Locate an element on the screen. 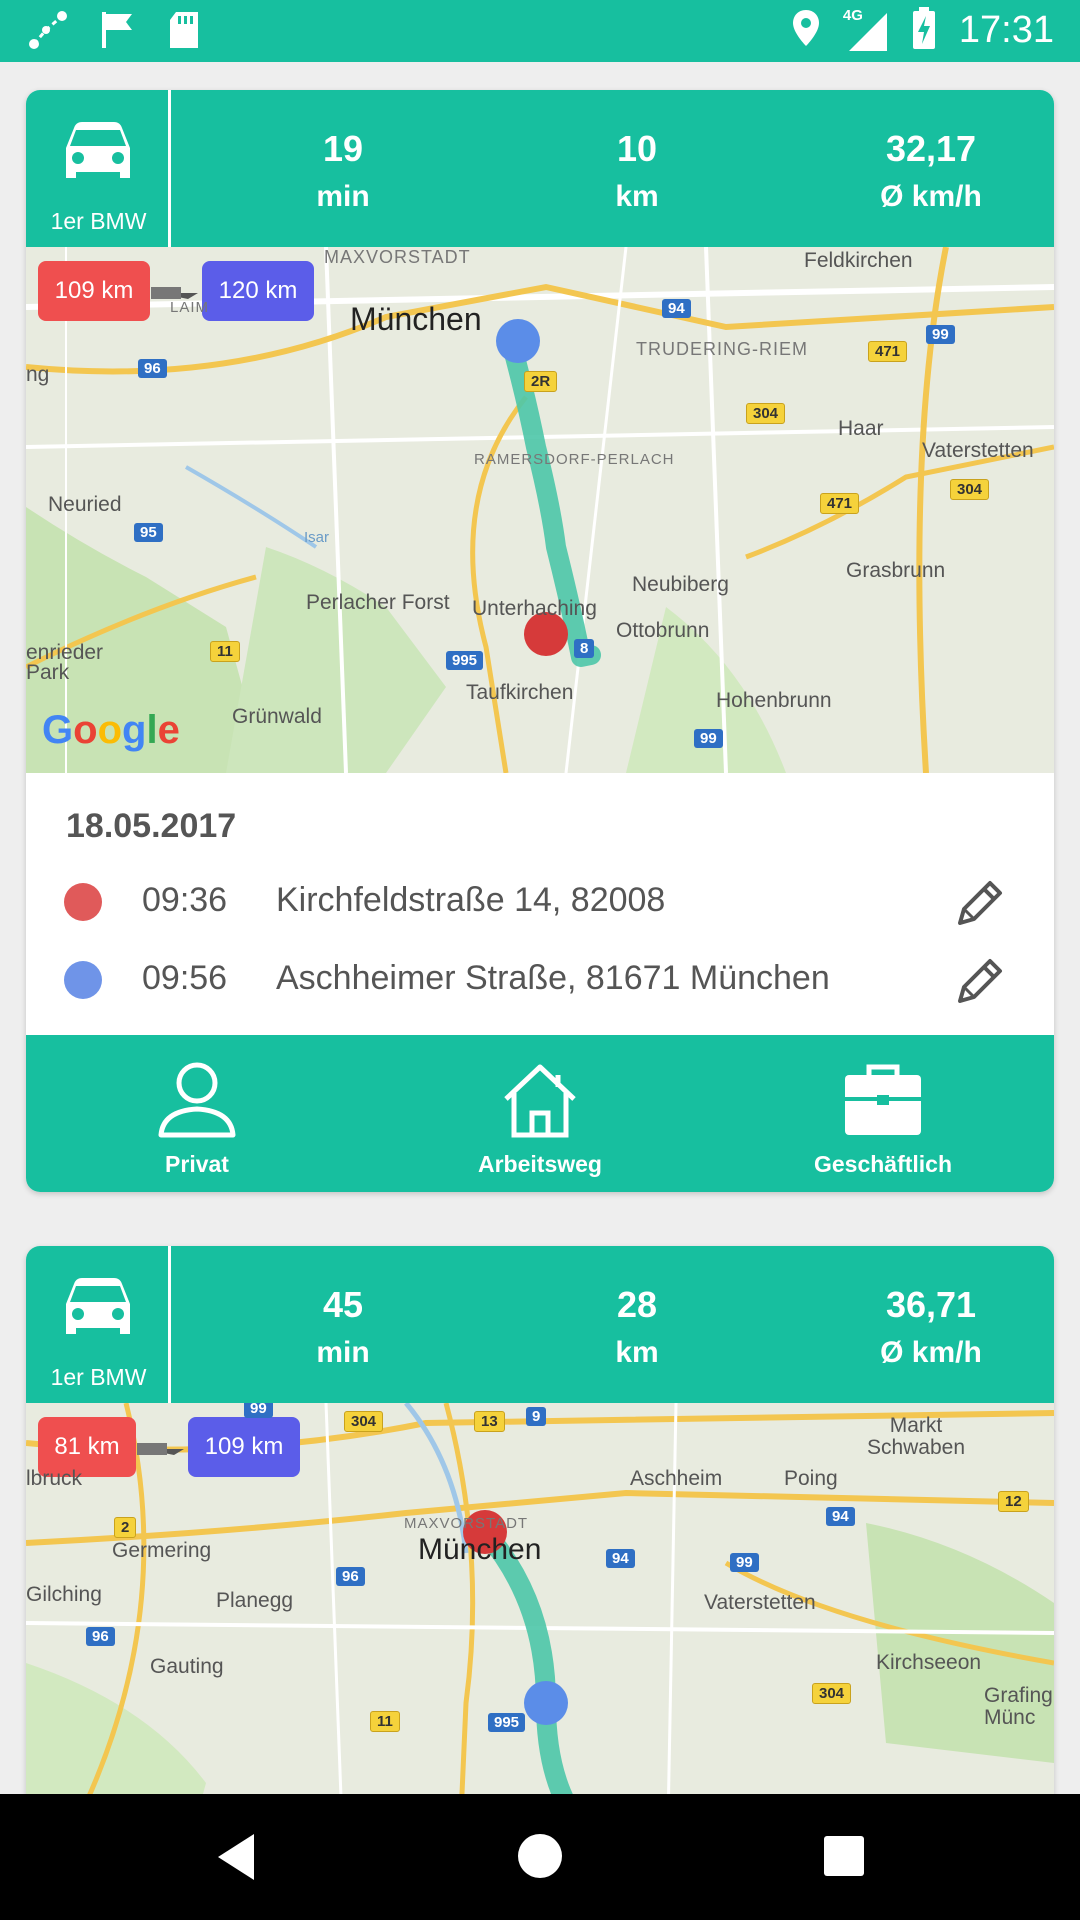  map-label: Hohenbrunn is located at coordinates (774, 700).